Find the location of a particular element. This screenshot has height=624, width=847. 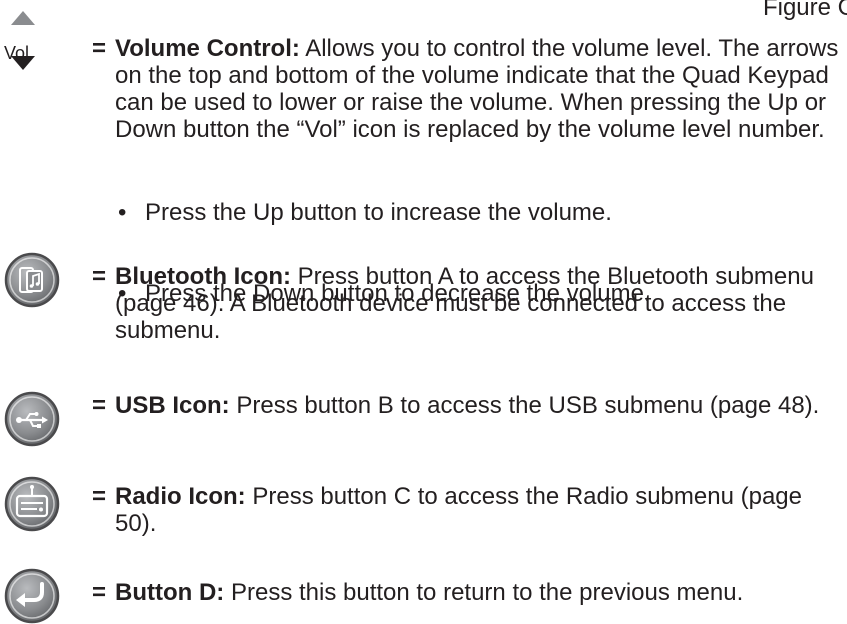

usb-title: USB Icon: is located at coordinates (172, 405).